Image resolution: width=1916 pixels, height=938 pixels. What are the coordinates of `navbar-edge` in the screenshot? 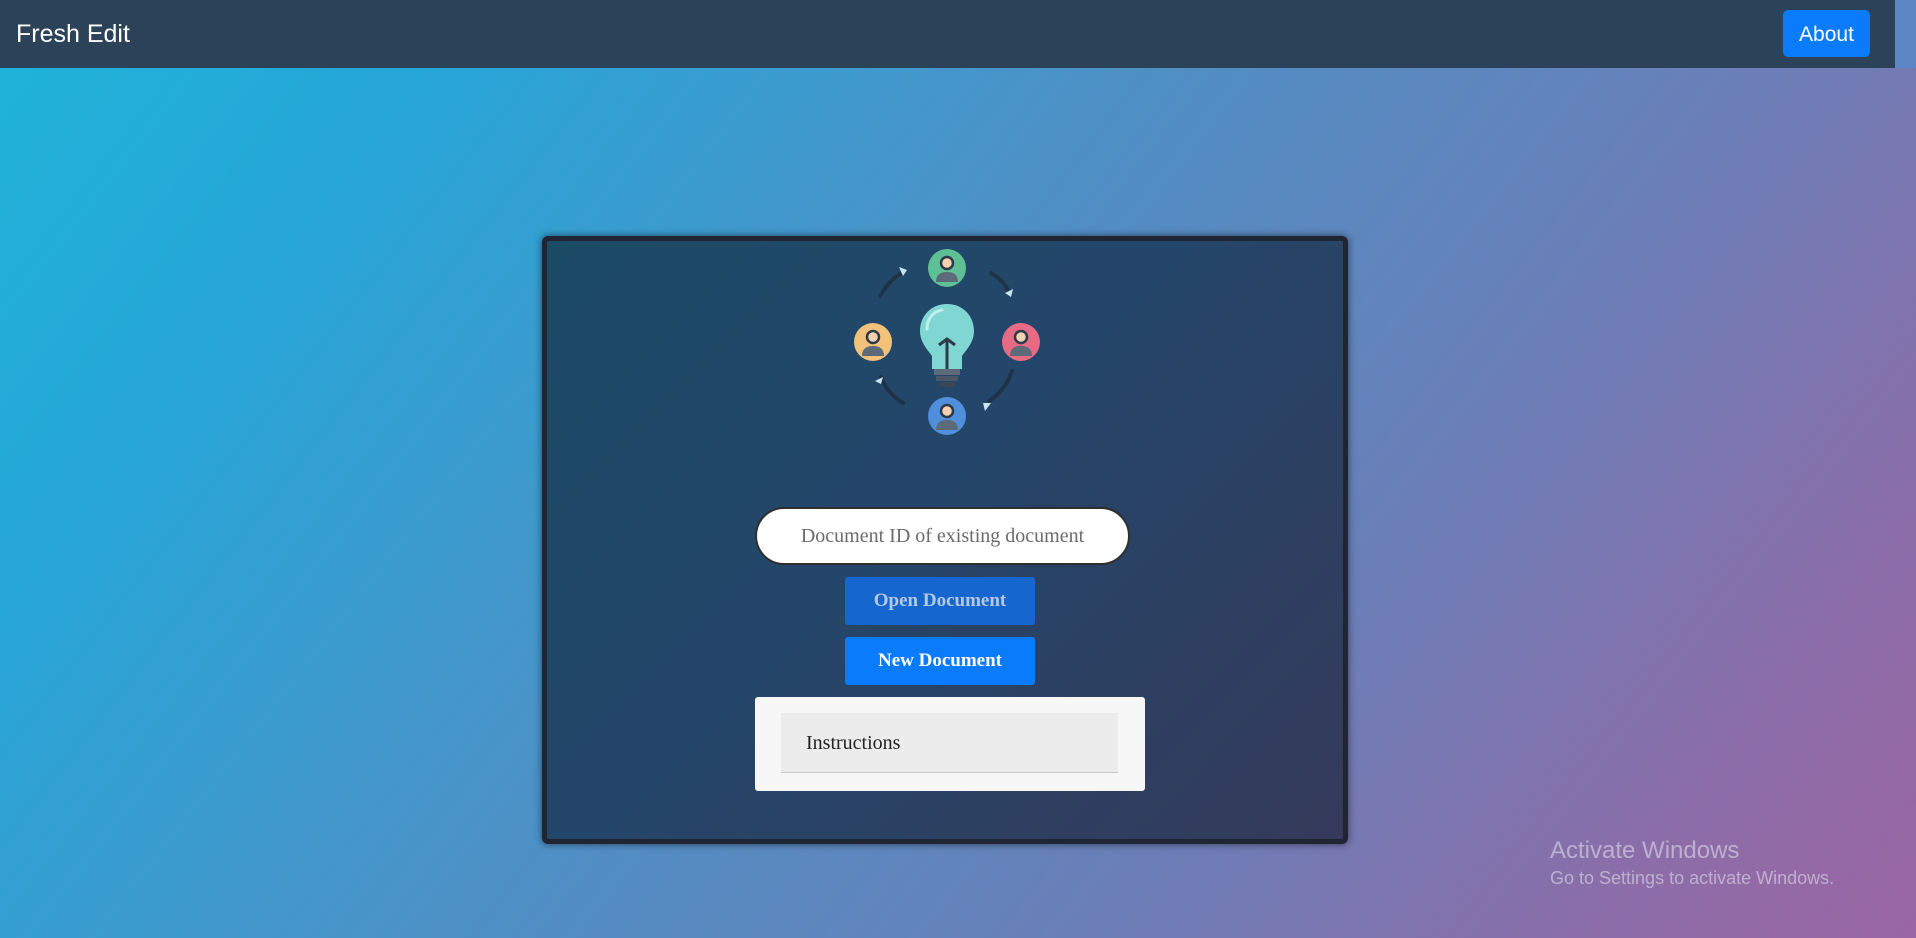 It's located at (1905, 34).